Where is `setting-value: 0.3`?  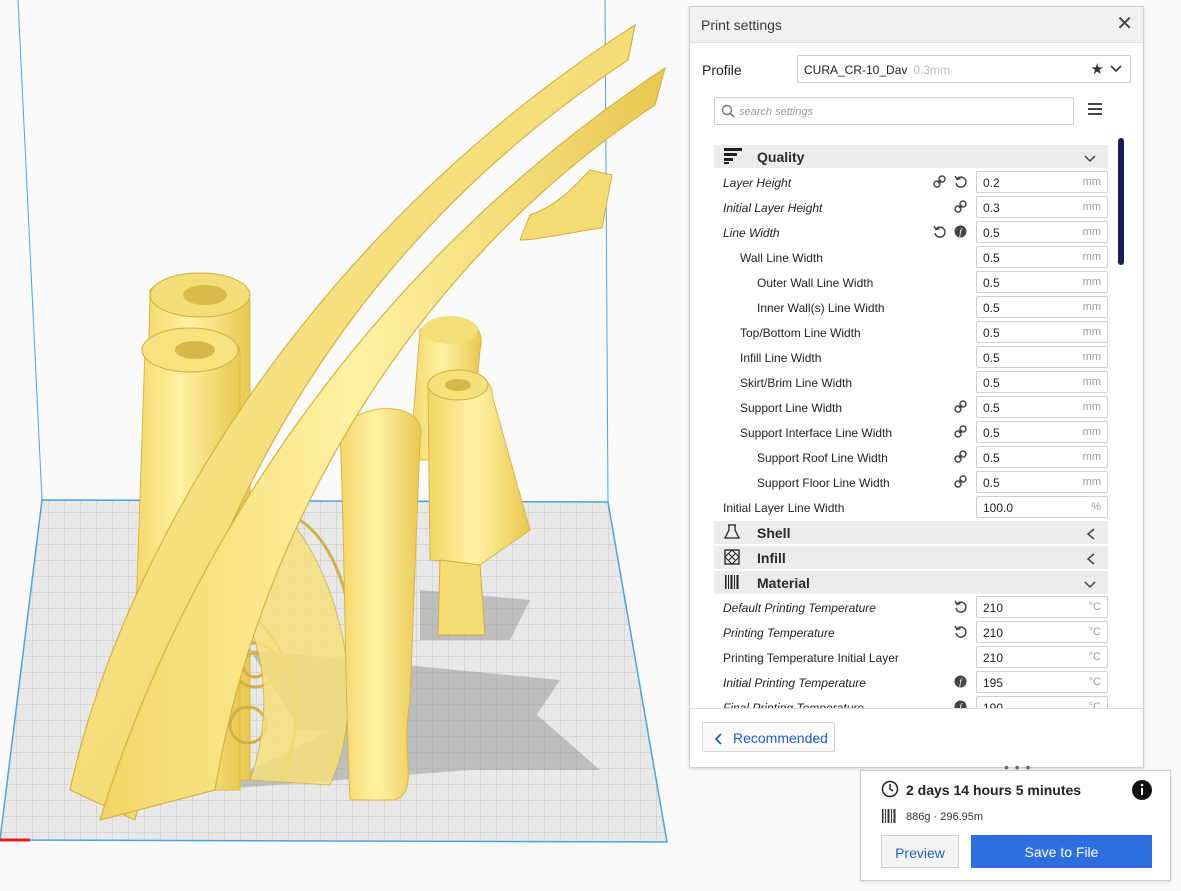
setting-value: 0.3 is located at coordinates (991, 208).